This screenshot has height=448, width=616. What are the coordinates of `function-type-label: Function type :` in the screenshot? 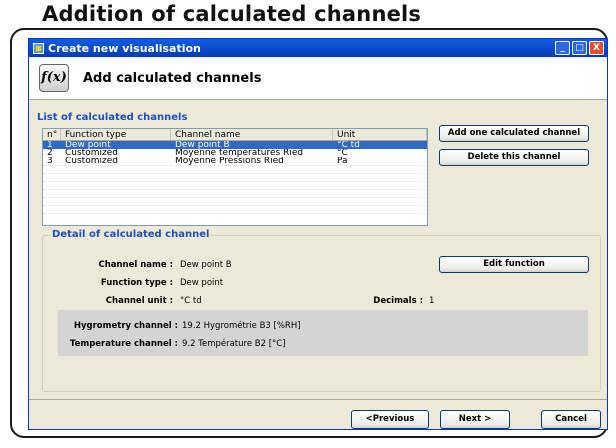 It's located at (136, 283).